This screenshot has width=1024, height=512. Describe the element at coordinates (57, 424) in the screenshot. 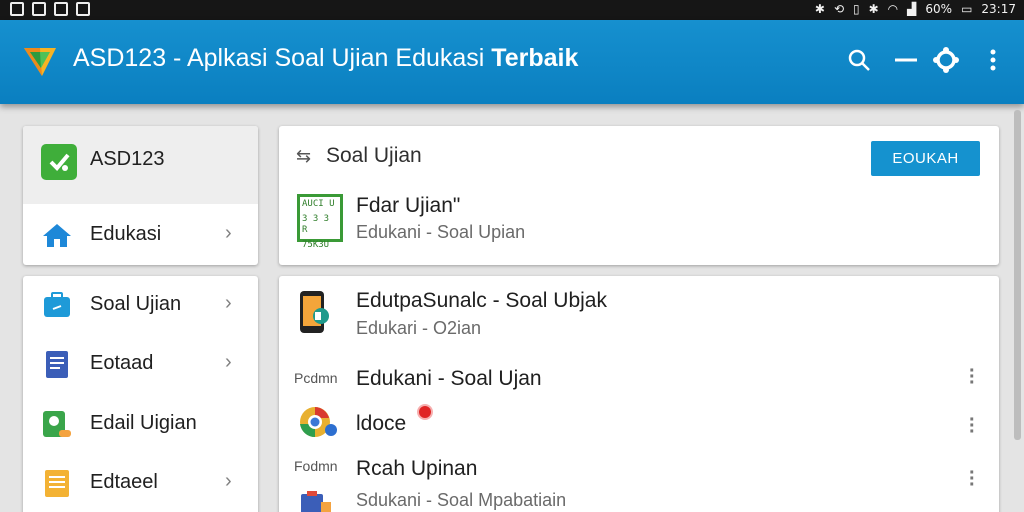

I see `search-book-icon` at that location.